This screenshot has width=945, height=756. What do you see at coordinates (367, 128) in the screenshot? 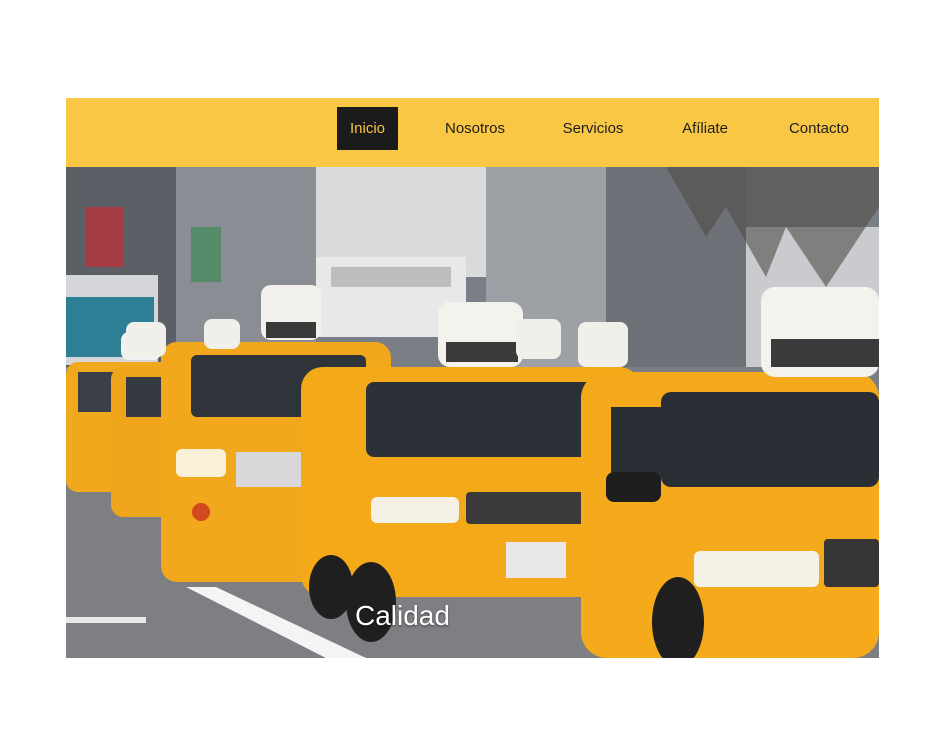
I see `nav-item-inicio: Inicio` at bounding box center [367, 128].